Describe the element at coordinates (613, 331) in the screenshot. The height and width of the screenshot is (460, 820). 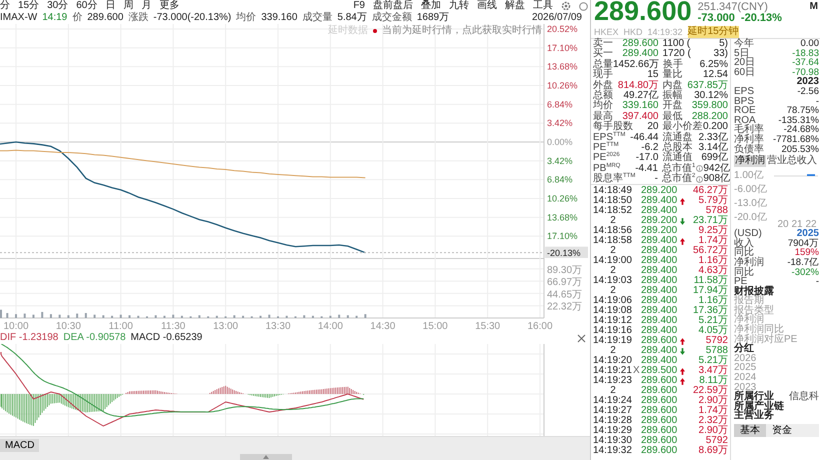
I see `trade-time: 14:19:16` at that location.